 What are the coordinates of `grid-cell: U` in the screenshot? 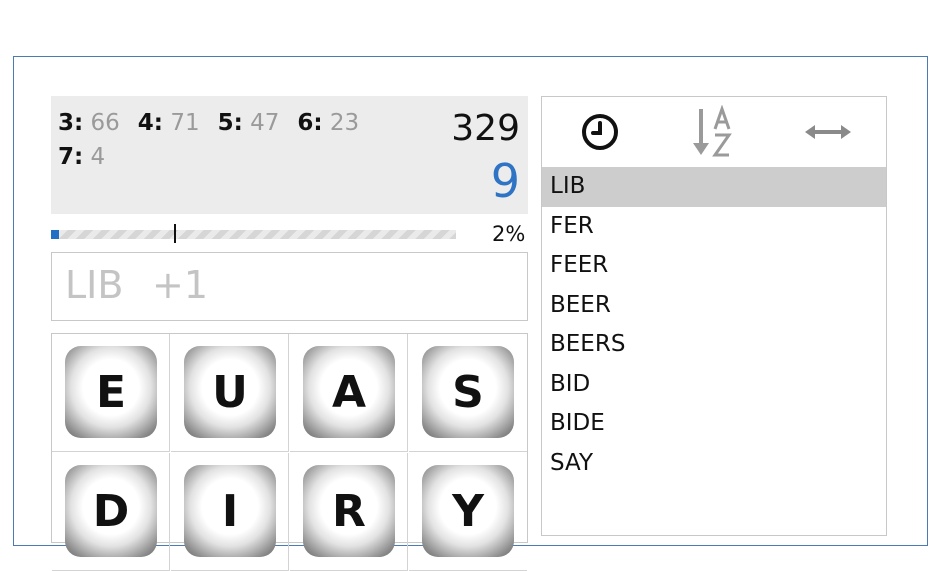 It's located at (230, 393).